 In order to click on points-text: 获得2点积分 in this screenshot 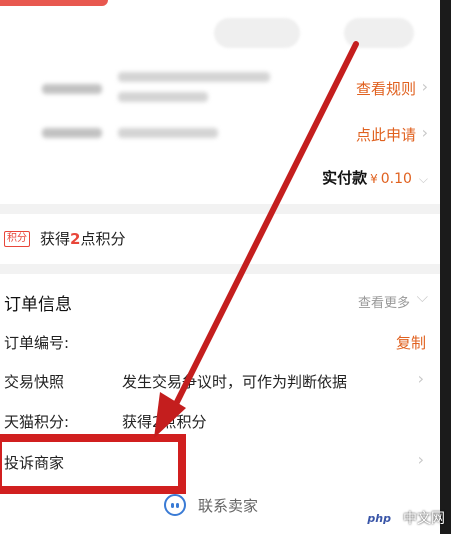, I will do `click(82, 238)`.